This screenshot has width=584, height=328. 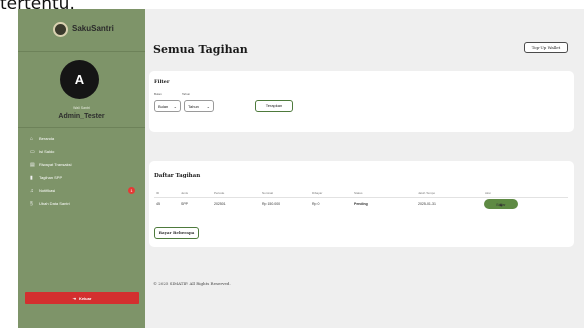 What do you see at coordinates (47, 190) in the screenshot?
I see `sidebar-item-label: Notifikasi` at bounding box center [47, 190].